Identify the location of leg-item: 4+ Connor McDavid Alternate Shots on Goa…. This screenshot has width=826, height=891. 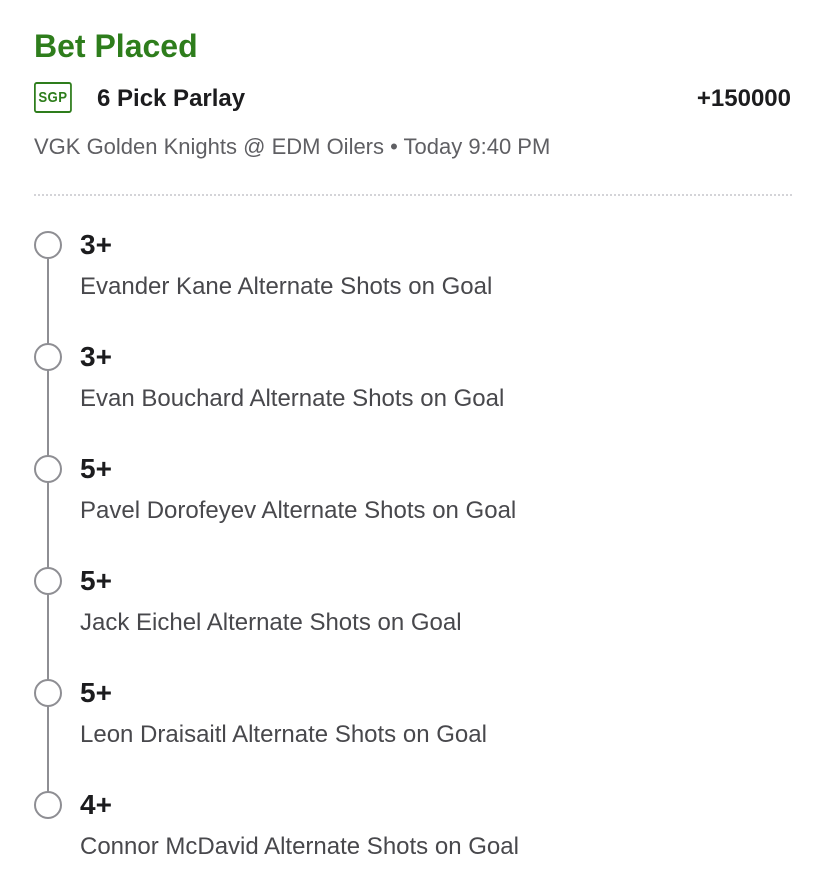
(414, 840).